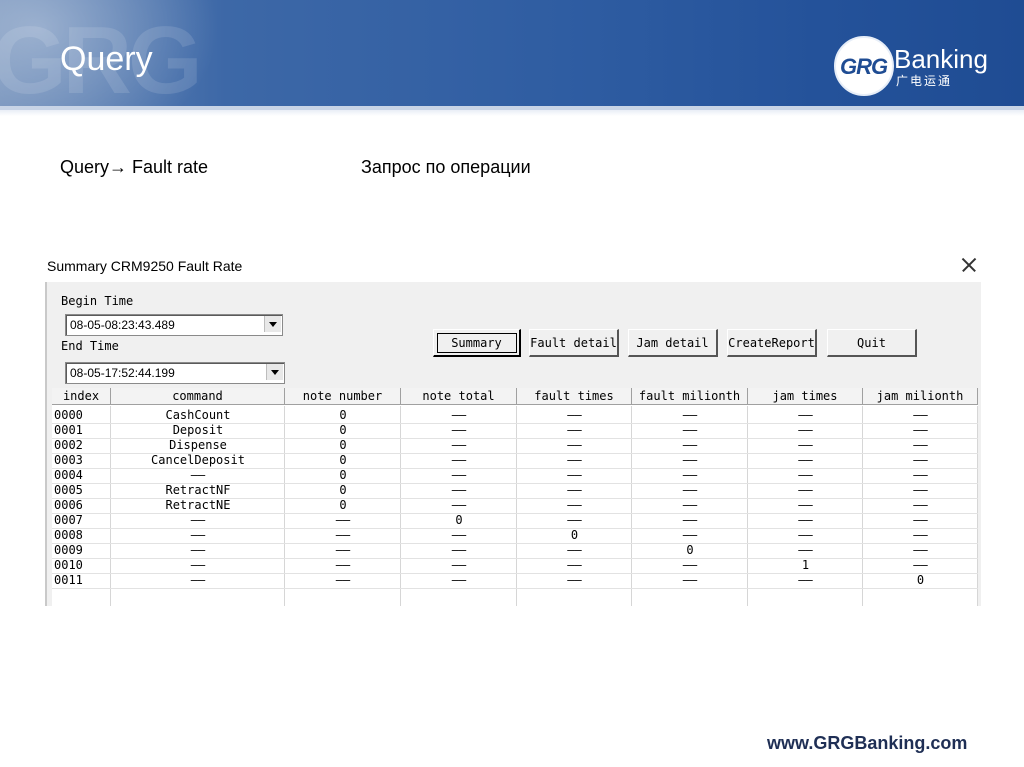 This screenshot has height=767, width=1024. I want to click on summary-button: Summary, so click(477, 343).